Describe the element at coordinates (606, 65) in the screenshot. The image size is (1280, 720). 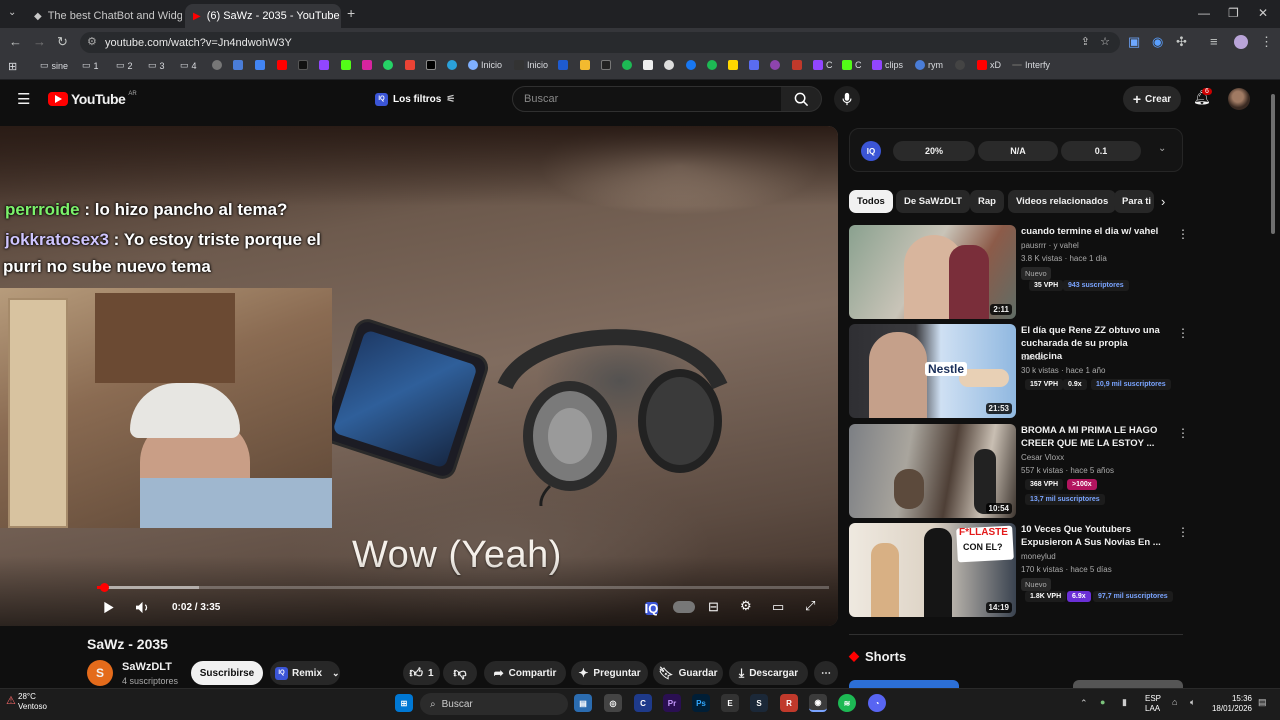
I see `bookmark-x2-icon` at that location.